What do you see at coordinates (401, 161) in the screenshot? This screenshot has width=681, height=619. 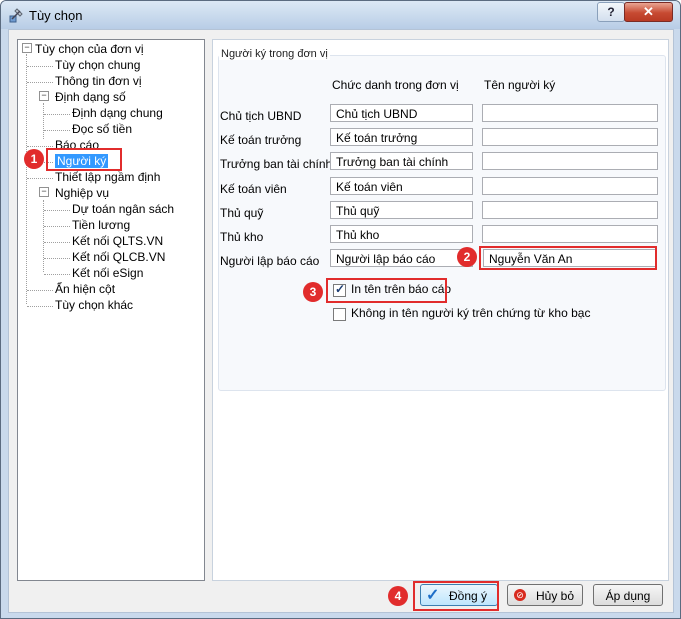 I see `title-field-finance-head: Trưởng ban tài chính` at bounding box center [401, 161].